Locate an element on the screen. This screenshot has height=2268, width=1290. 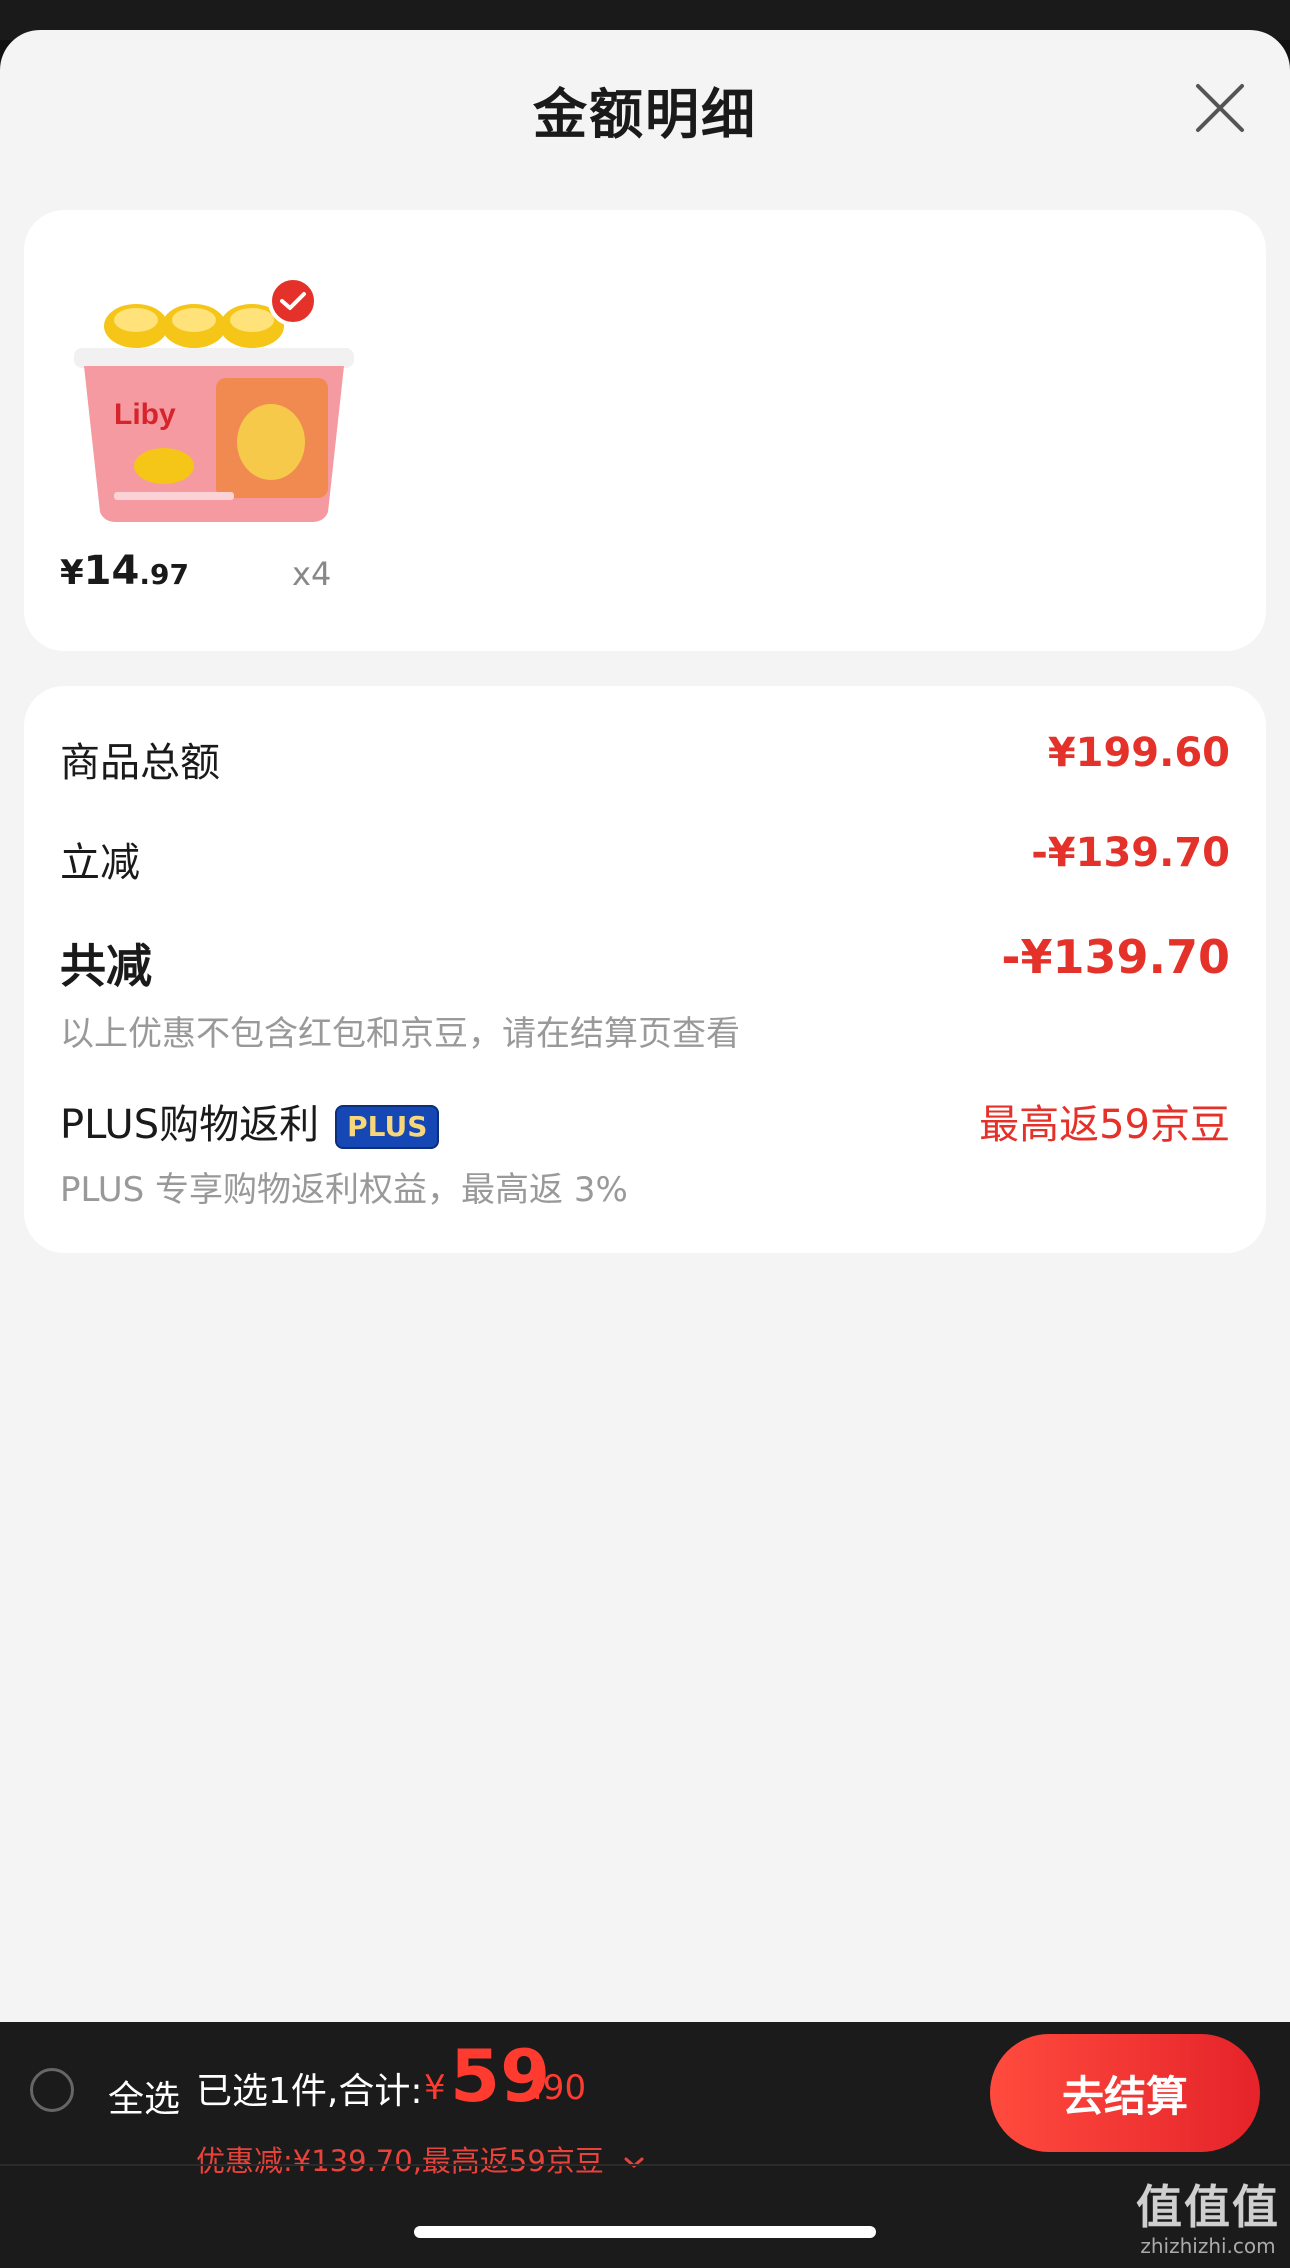
instant-discount-label: 立减 is located at coordinates (100, 863).